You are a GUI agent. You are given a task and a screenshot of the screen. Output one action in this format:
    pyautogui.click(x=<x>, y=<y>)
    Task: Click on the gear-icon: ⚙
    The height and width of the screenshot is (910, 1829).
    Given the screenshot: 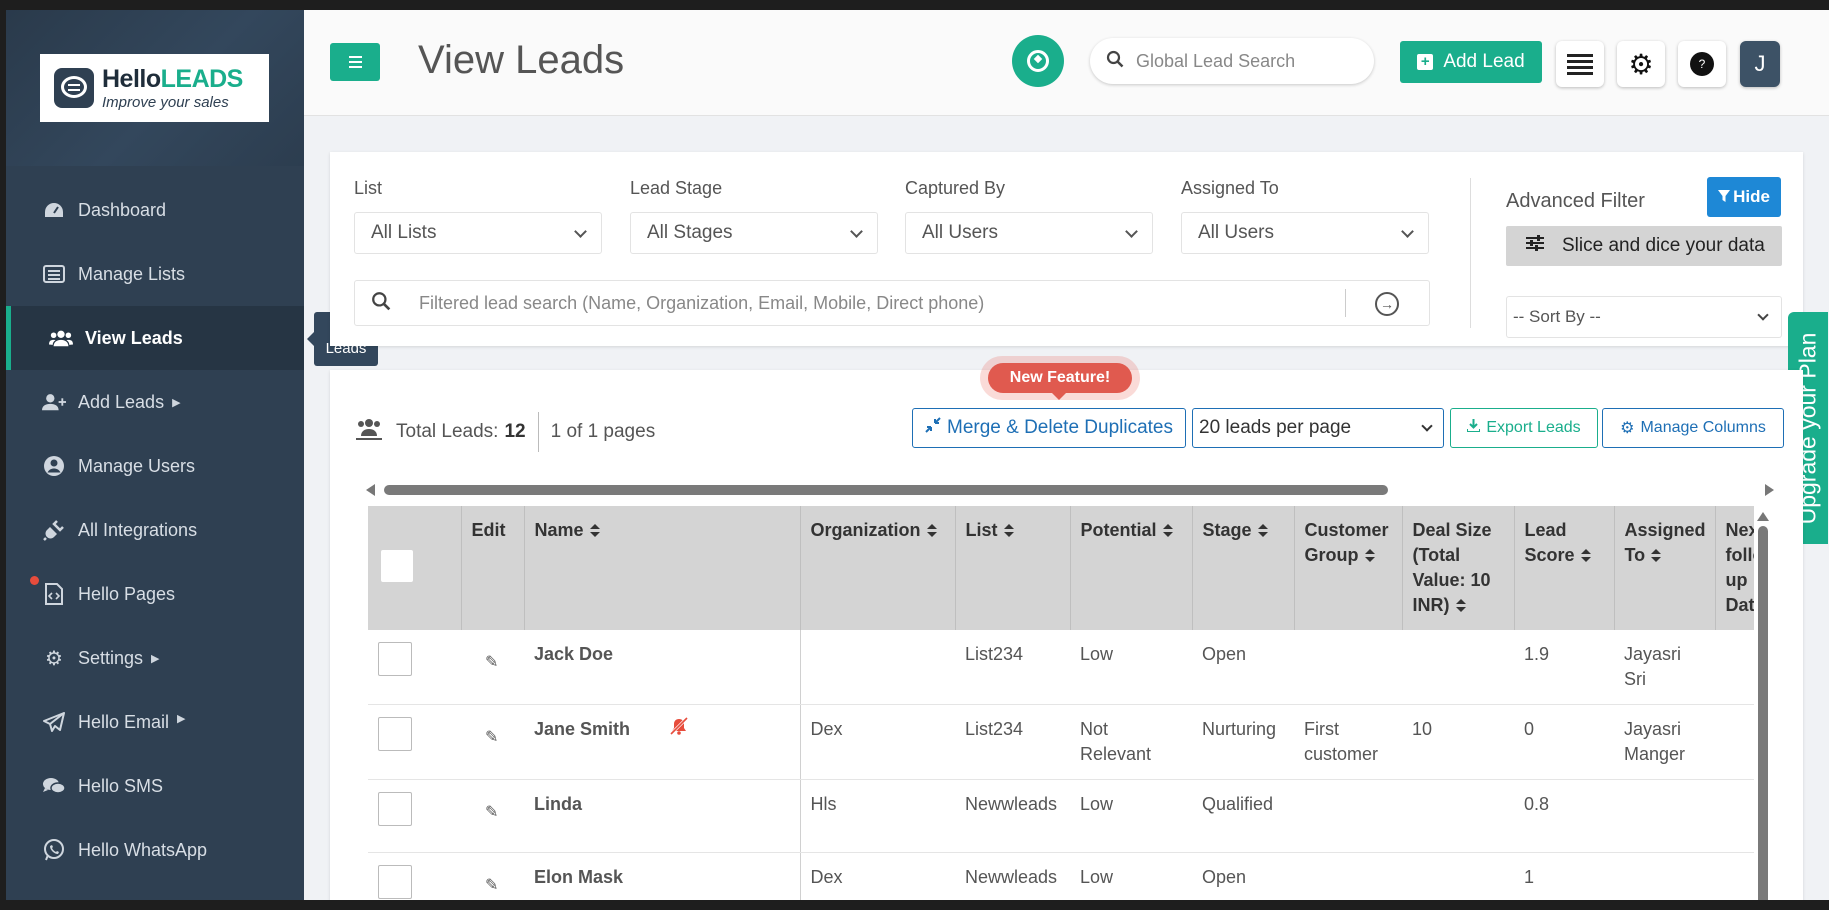 What is the action you would take?
    pyautogui.click(x=1641, y=64)
    